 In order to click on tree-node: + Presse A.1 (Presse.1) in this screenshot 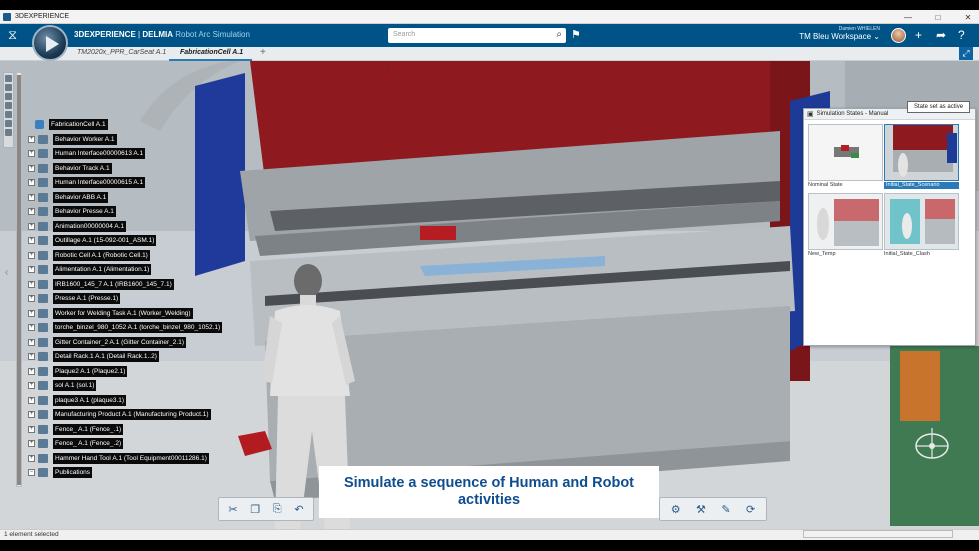, I will do `click(74, 298)`.